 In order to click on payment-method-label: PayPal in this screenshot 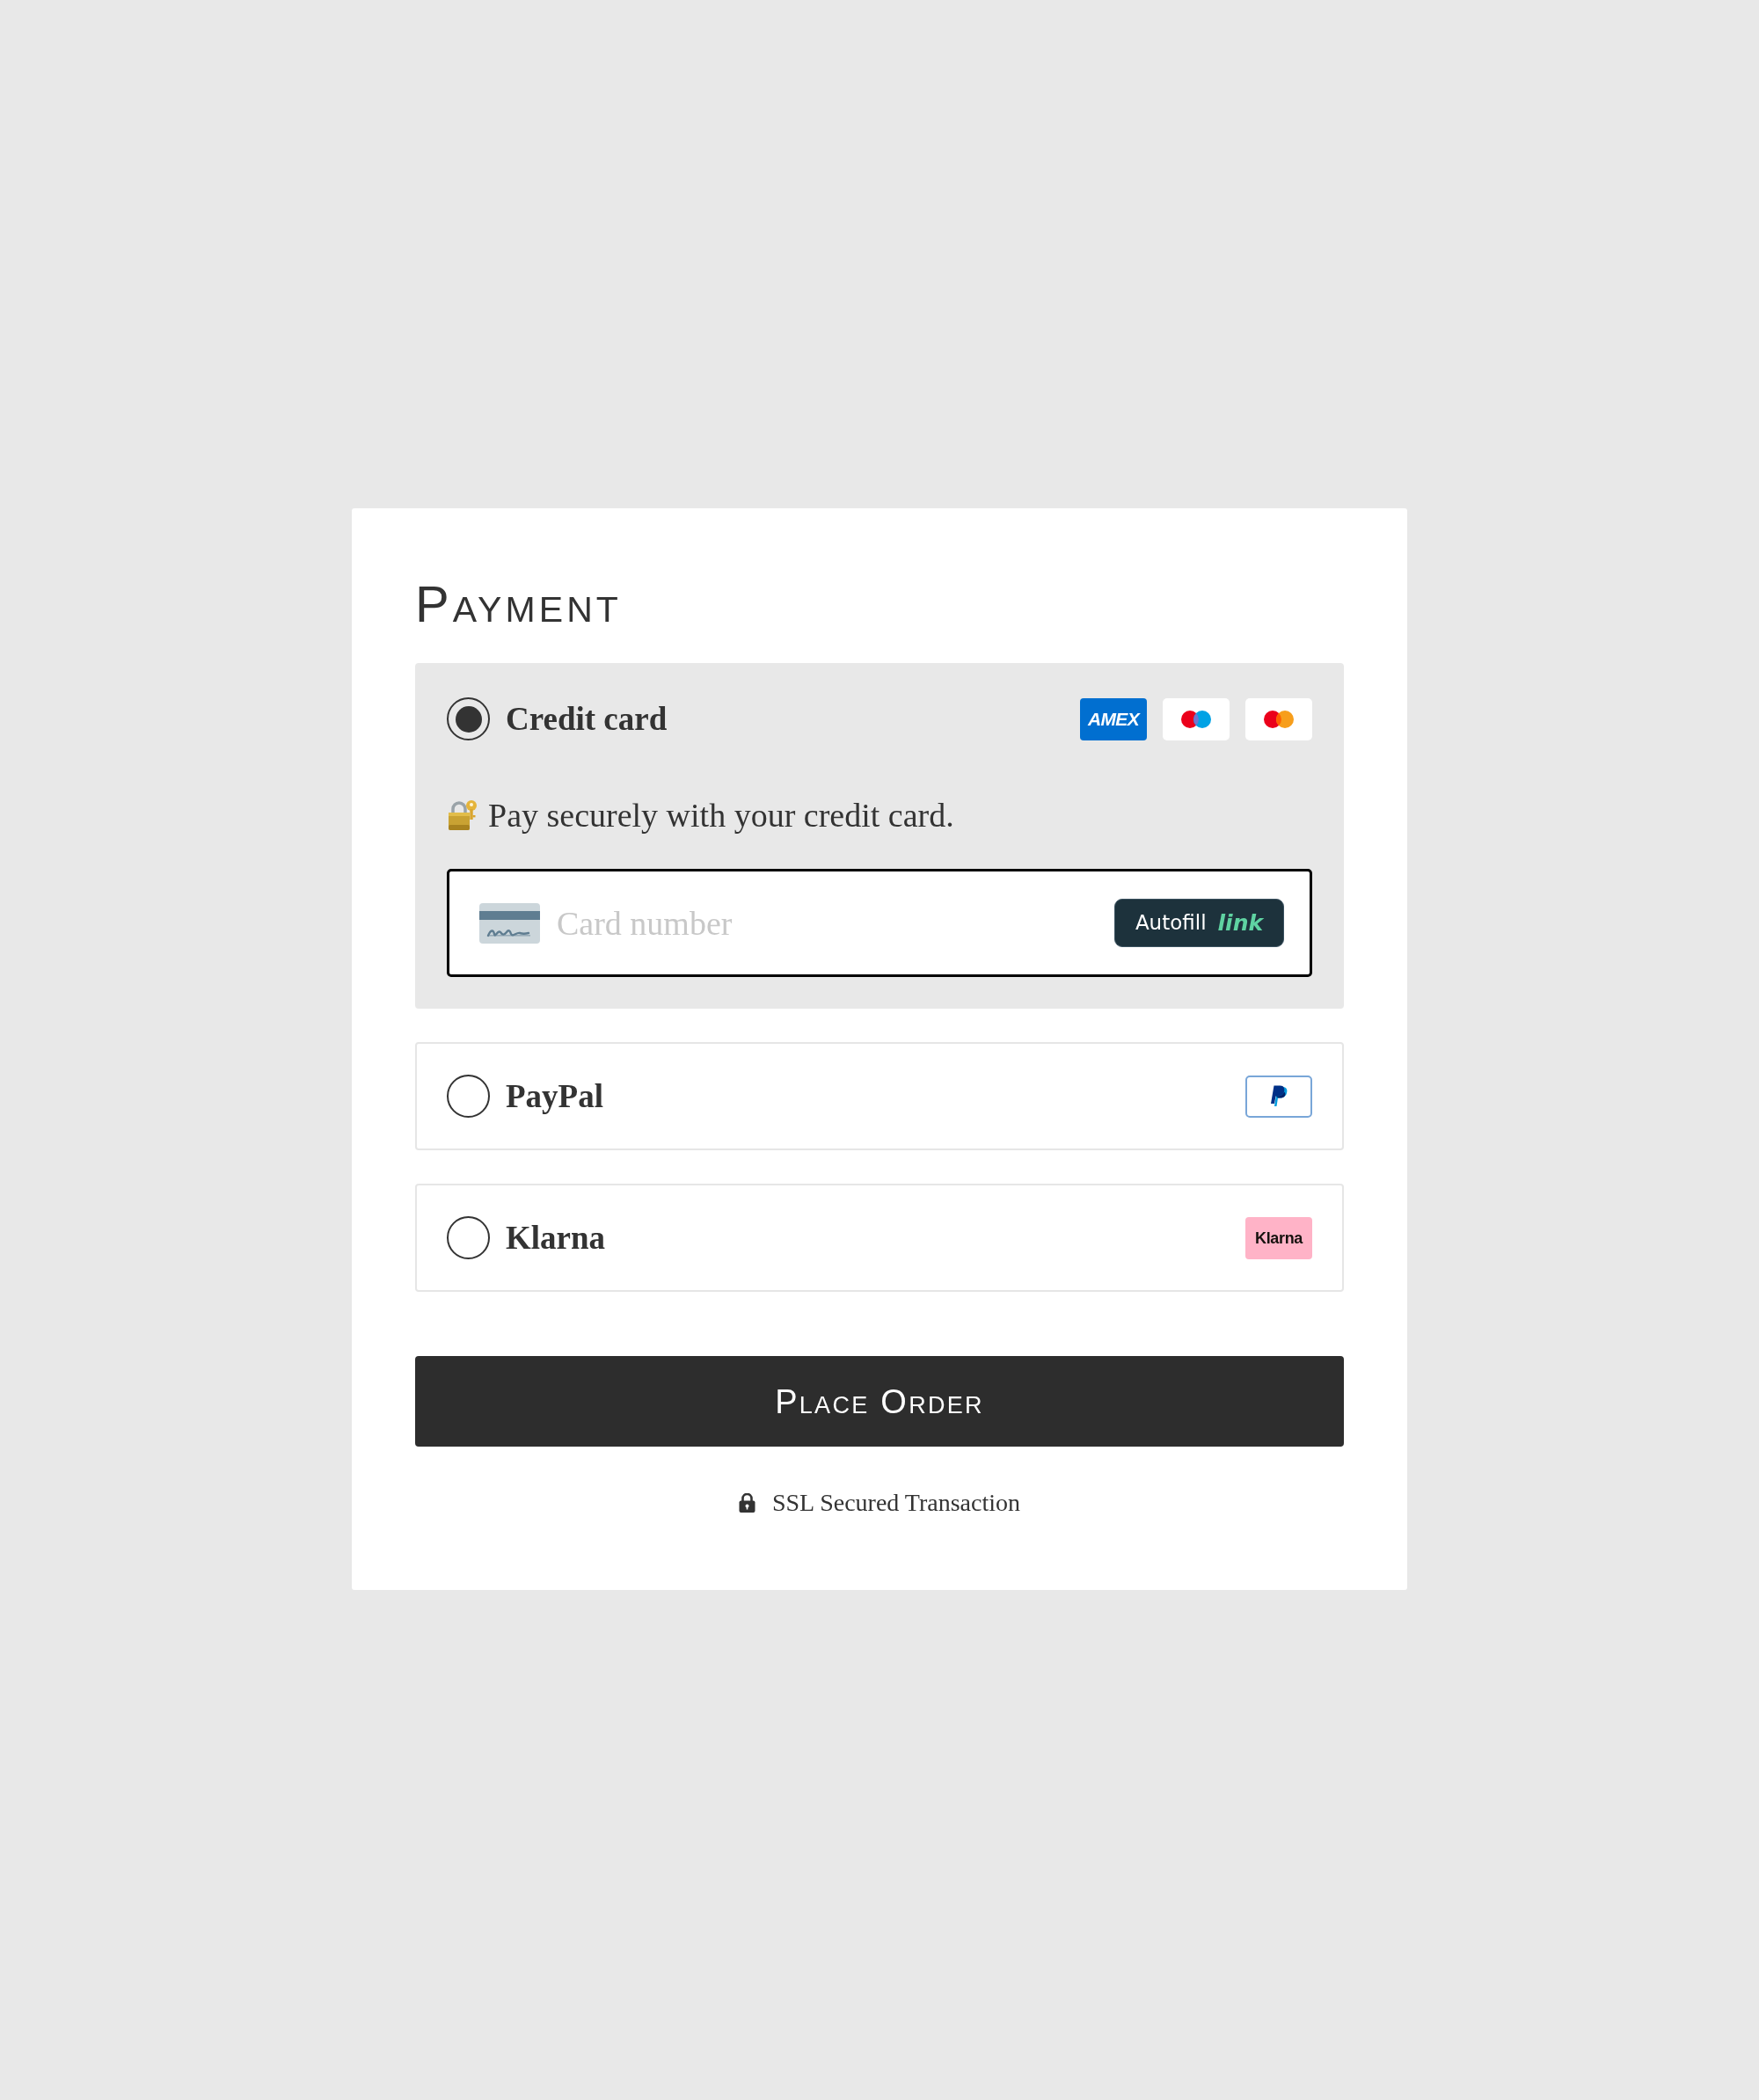, I will do `click(554, 1096)`.